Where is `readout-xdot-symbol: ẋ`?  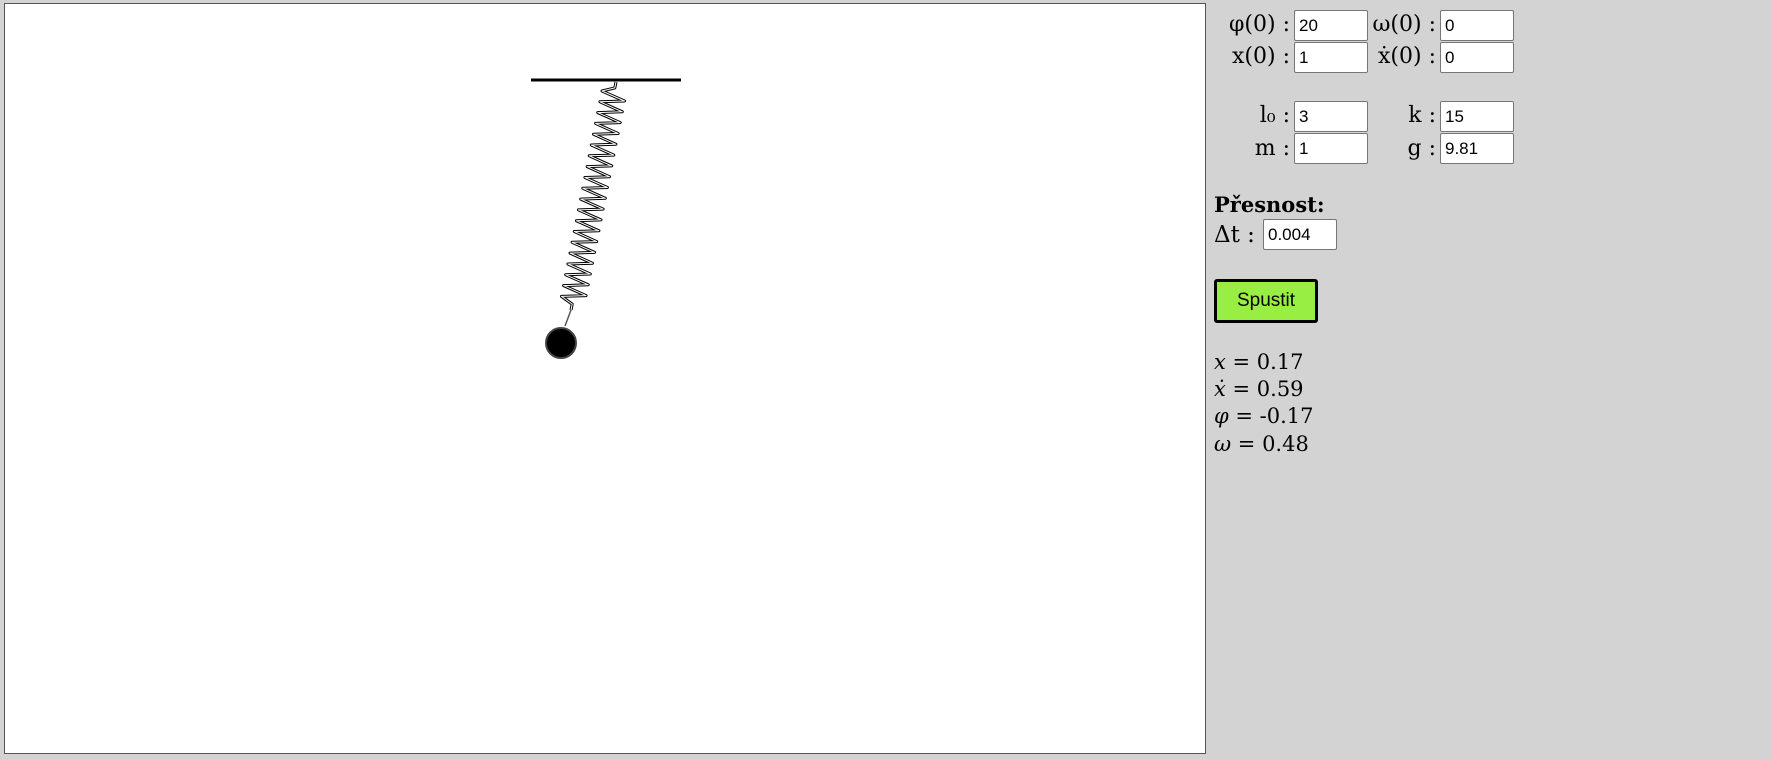 readout-xdot-symbol: ẋ is located at coordinates (1220, 389).